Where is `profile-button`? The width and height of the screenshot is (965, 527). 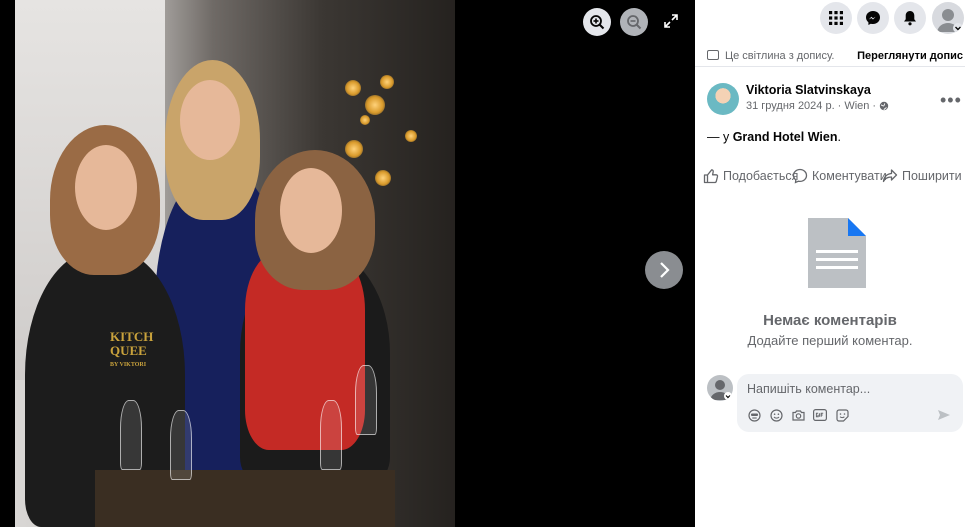
profile-button is located at coordinates (948, 18).